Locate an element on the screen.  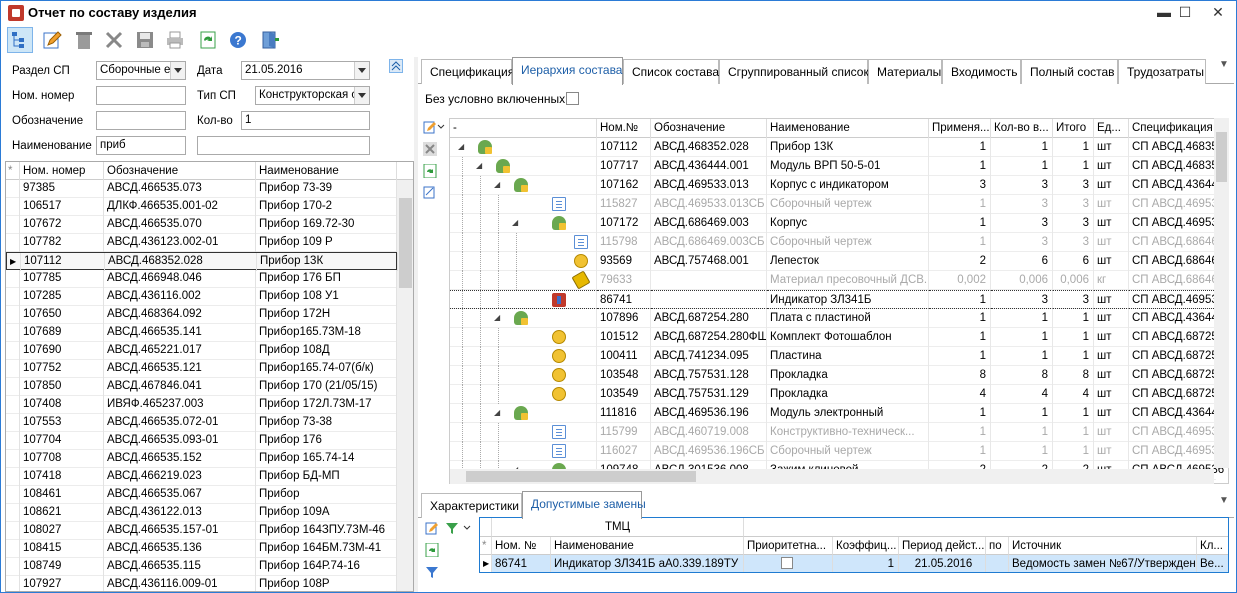
tree-view-button is located at coordinates (20, 40).